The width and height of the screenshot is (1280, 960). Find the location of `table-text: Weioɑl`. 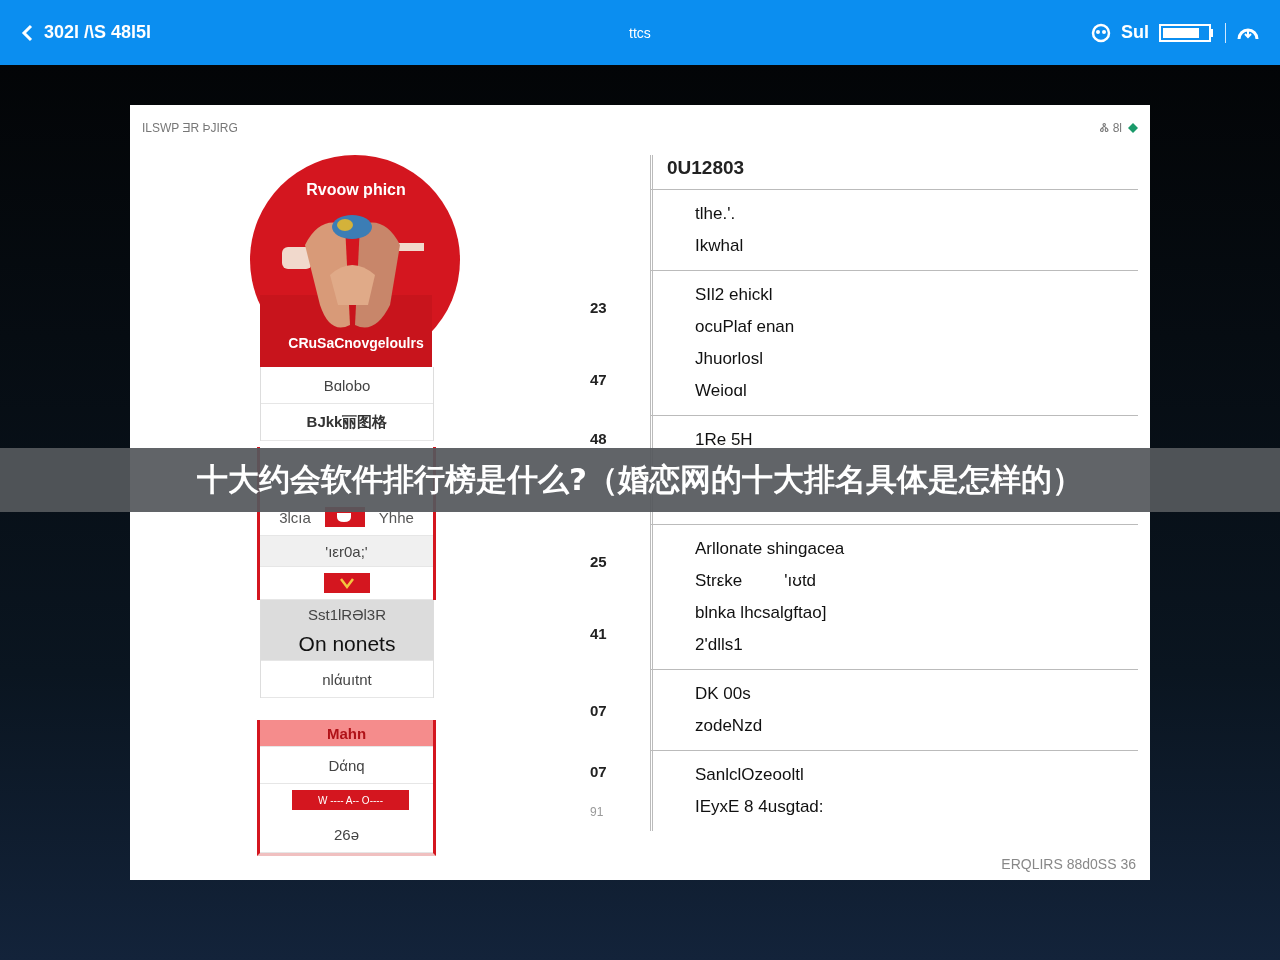

table-text: Weioɑl is located at coordinates (721, 391).